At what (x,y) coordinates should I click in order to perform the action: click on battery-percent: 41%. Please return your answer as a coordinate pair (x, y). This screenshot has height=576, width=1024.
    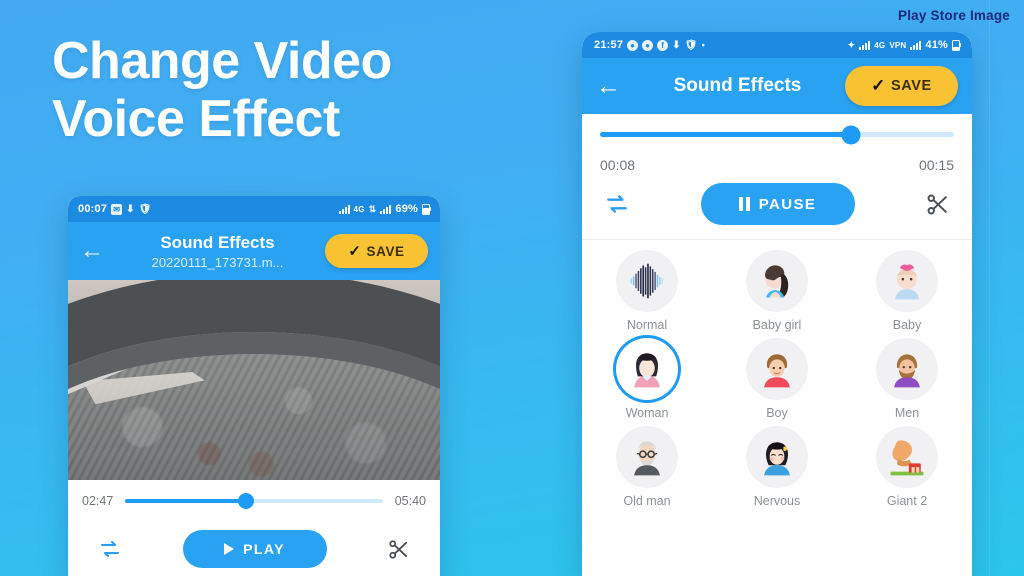
    Looking at the image, I should click on (936, 45).